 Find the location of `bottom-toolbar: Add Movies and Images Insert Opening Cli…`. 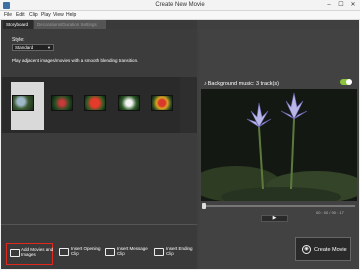

bottom-toolbar: Add Movies and Images Insert Opening Cli… is located at coordinates (99, 246).